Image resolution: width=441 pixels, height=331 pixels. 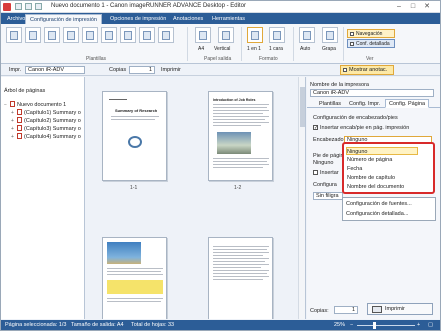 What do you see at coordinates (38, 6) in the screenshot?
I see `redo-icon` at bounding box center [38, 6].